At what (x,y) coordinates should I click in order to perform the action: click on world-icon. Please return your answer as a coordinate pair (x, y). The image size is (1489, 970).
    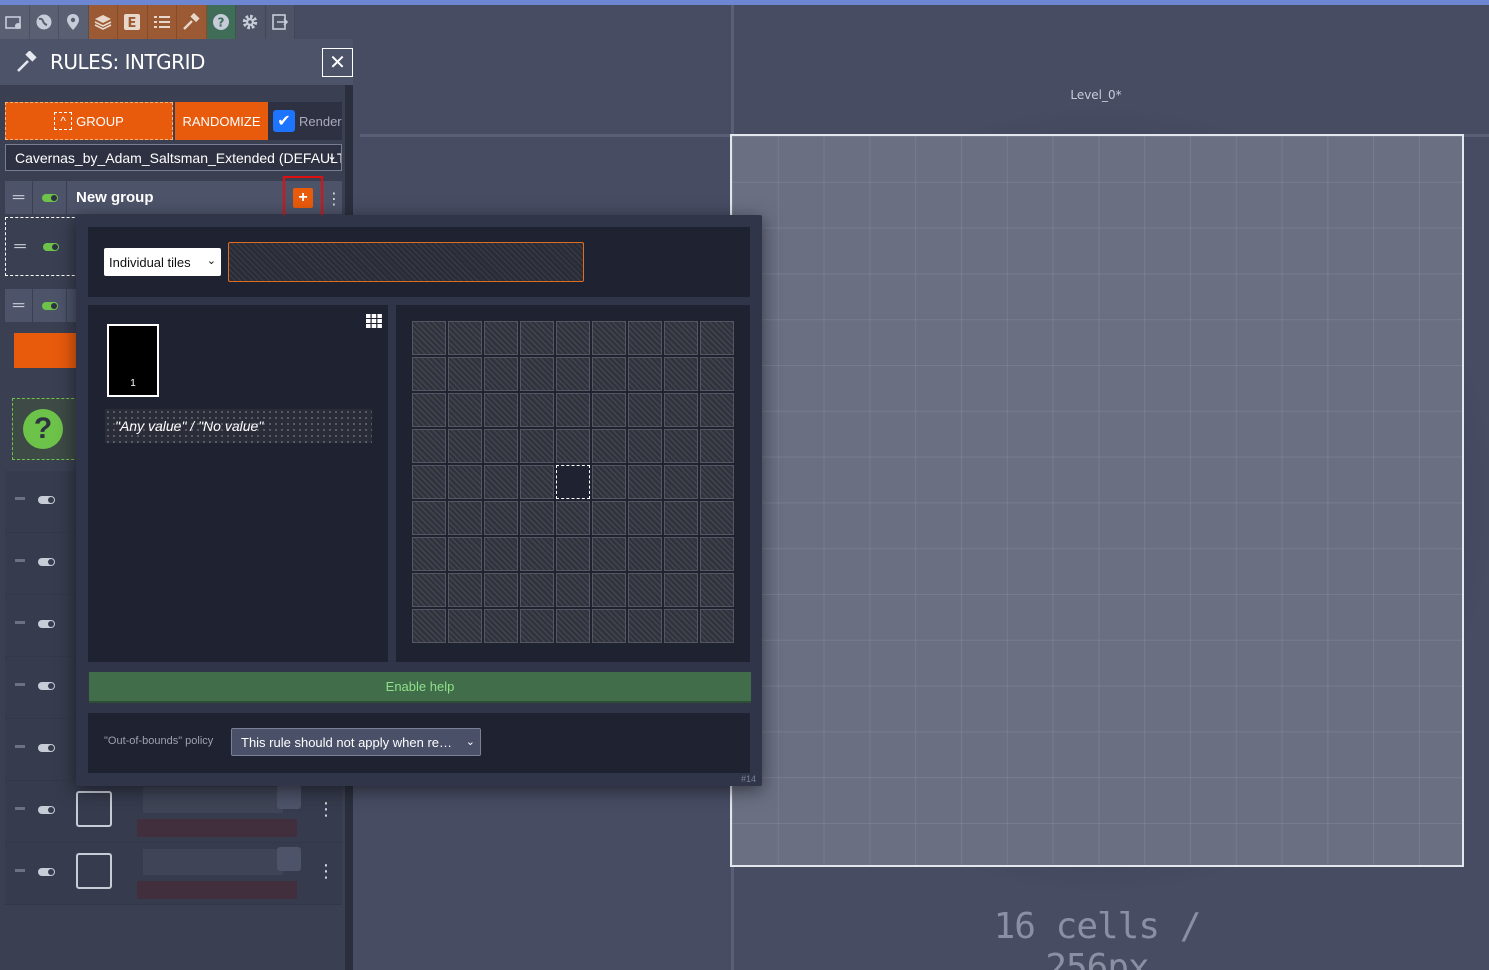
    Looking at the image, I should click on (44, 22).